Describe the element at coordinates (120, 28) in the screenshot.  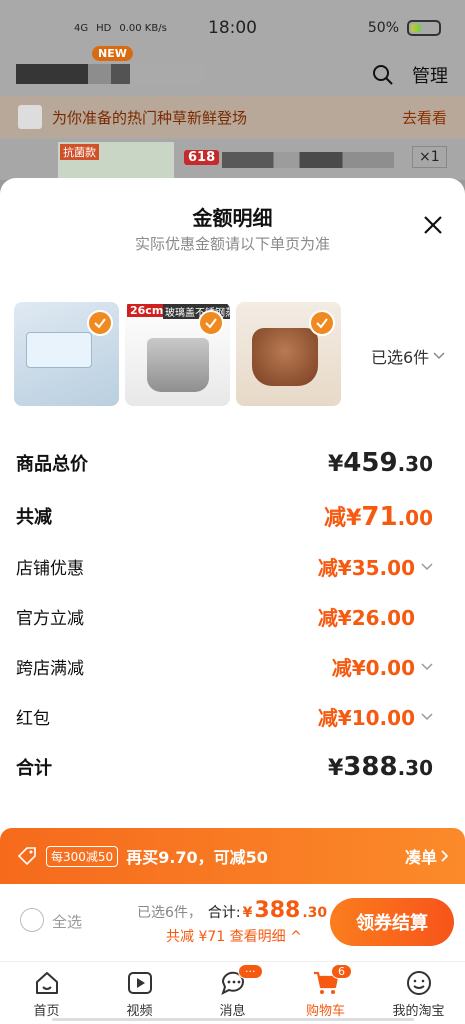
I see `status-left: 4G HD 0.00 KB/s` at that location.